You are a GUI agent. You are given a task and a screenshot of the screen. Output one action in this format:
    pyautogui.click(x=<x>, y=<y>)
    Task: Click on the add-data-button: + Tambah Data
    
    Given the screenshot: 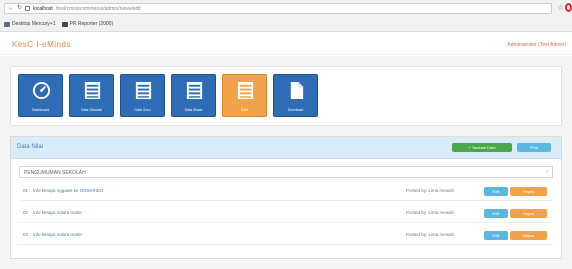 What is the action you would take?
    pyautogui.click(x=482, y=147)
    